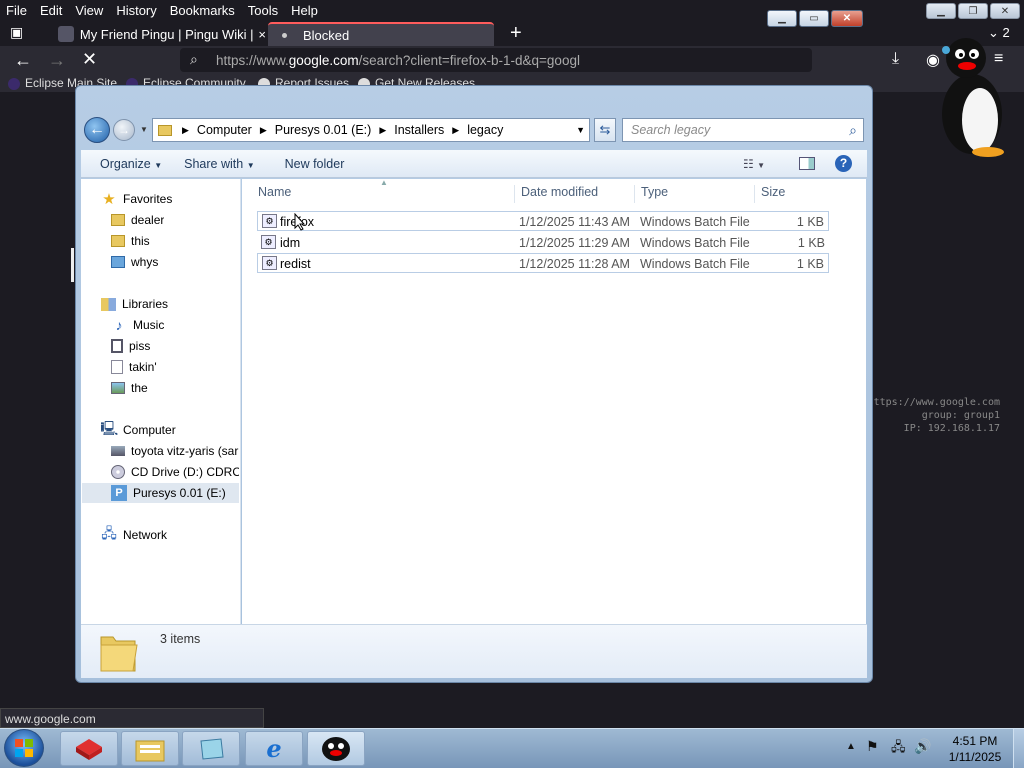 This screenshot has width=1024, height=768. I want to click on taskbar-ie: e, so click(274, 748).